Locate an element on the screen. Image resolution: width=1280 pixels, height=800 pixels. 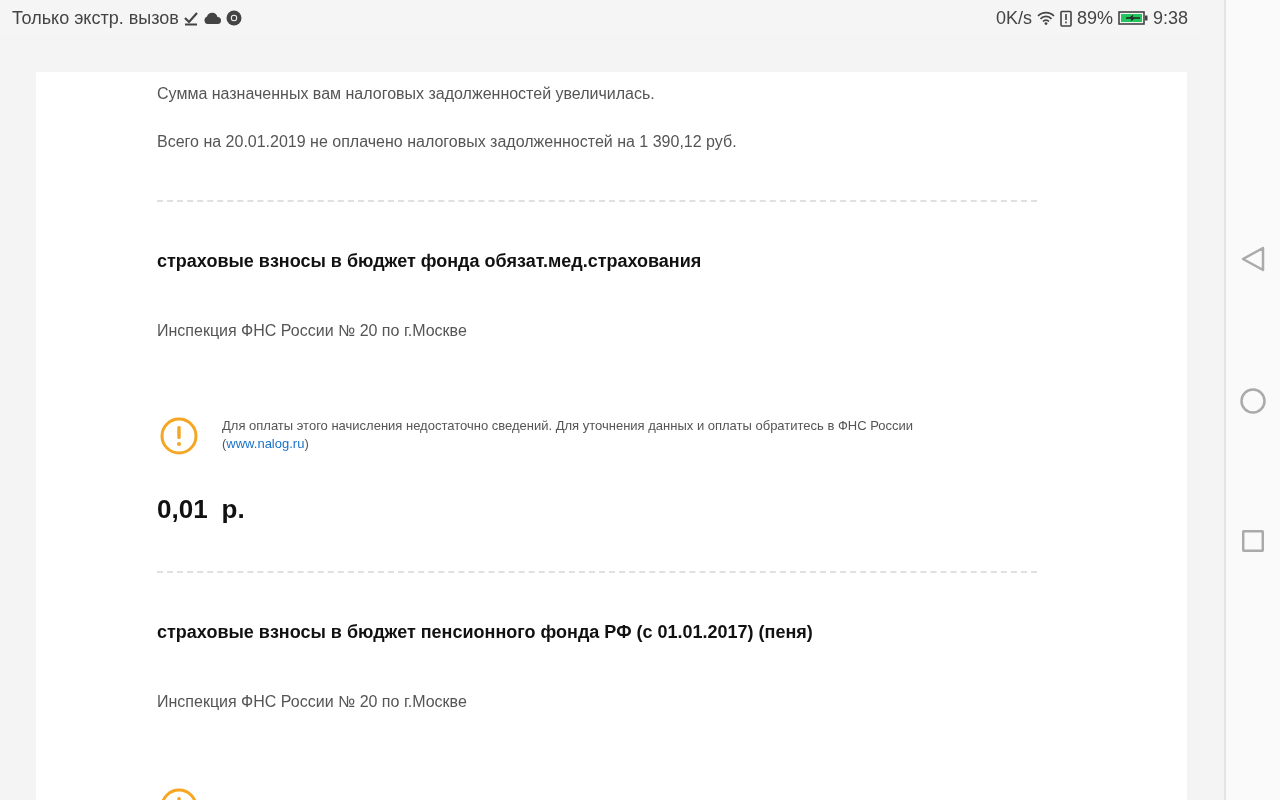
home-icon is located at coordinates (1253, 401).